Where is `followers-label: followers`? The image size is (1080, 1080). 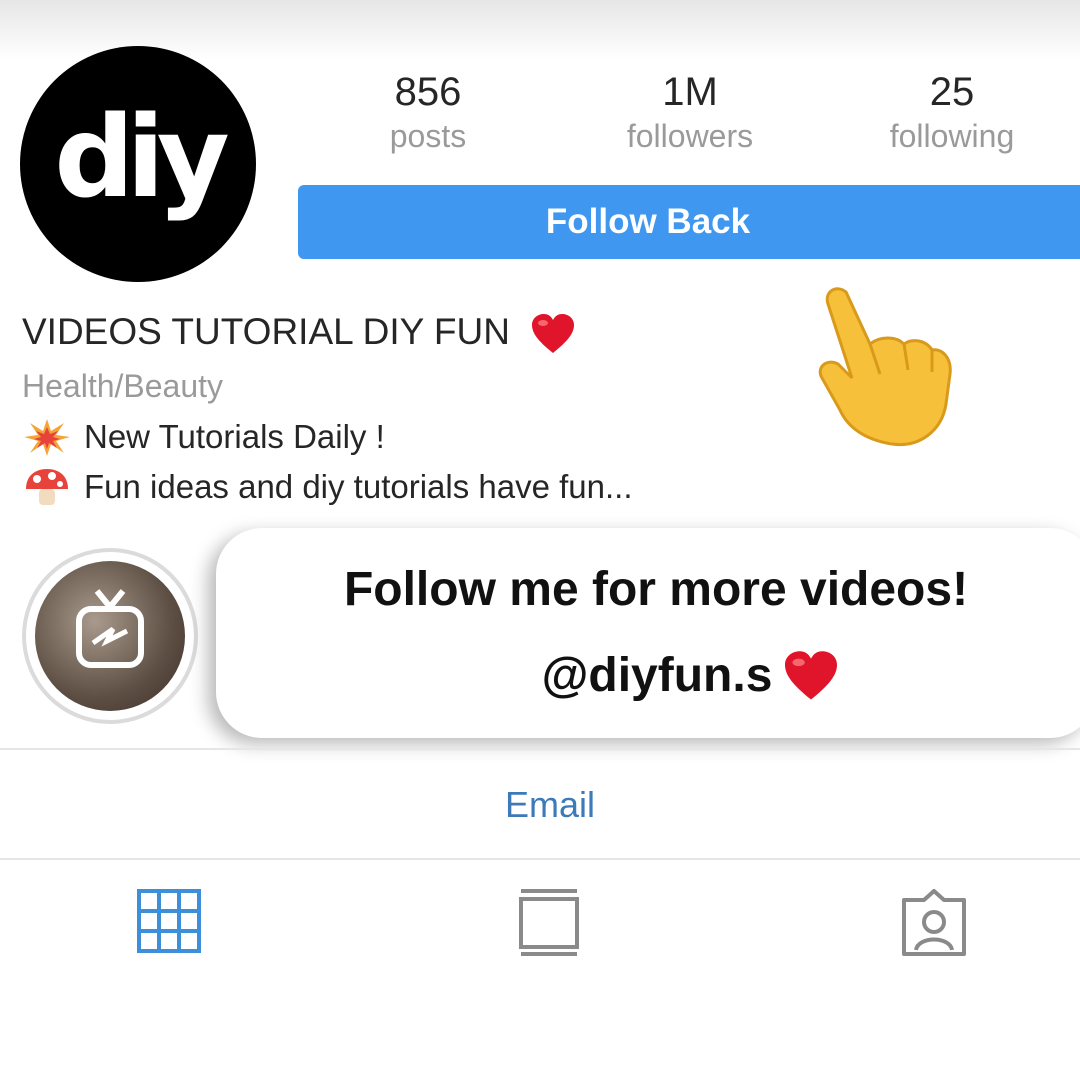
followers-label: followers is located at coordinates (690, 136).